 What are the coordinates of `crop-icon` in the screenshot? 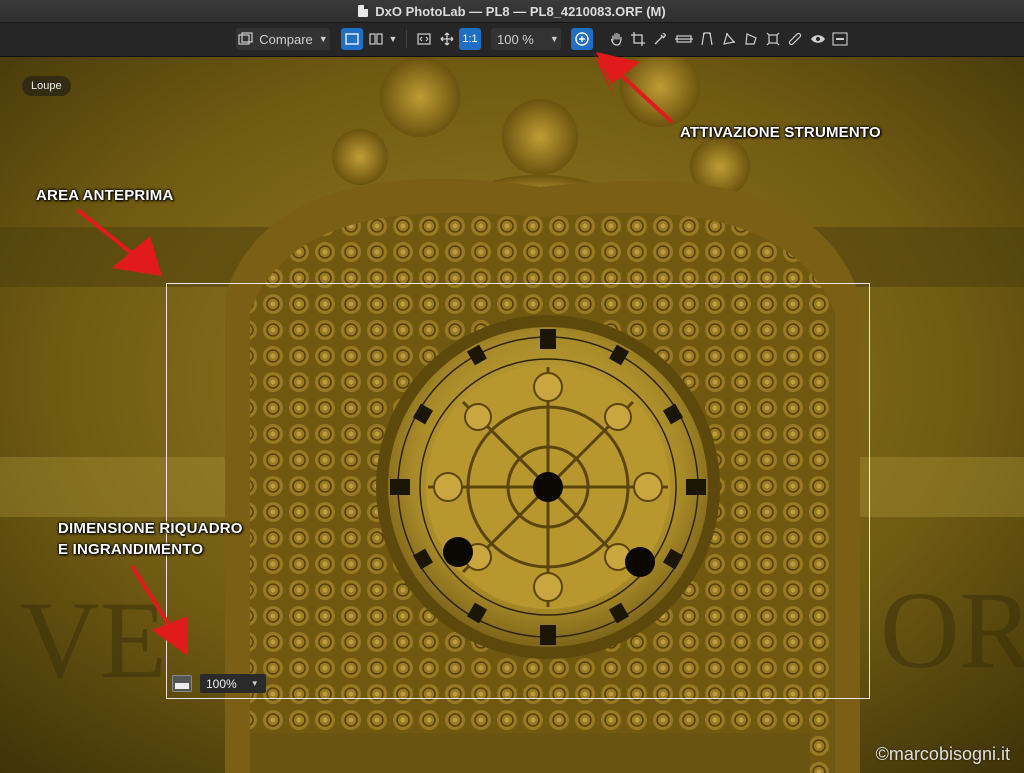 It's located at (638, 39).